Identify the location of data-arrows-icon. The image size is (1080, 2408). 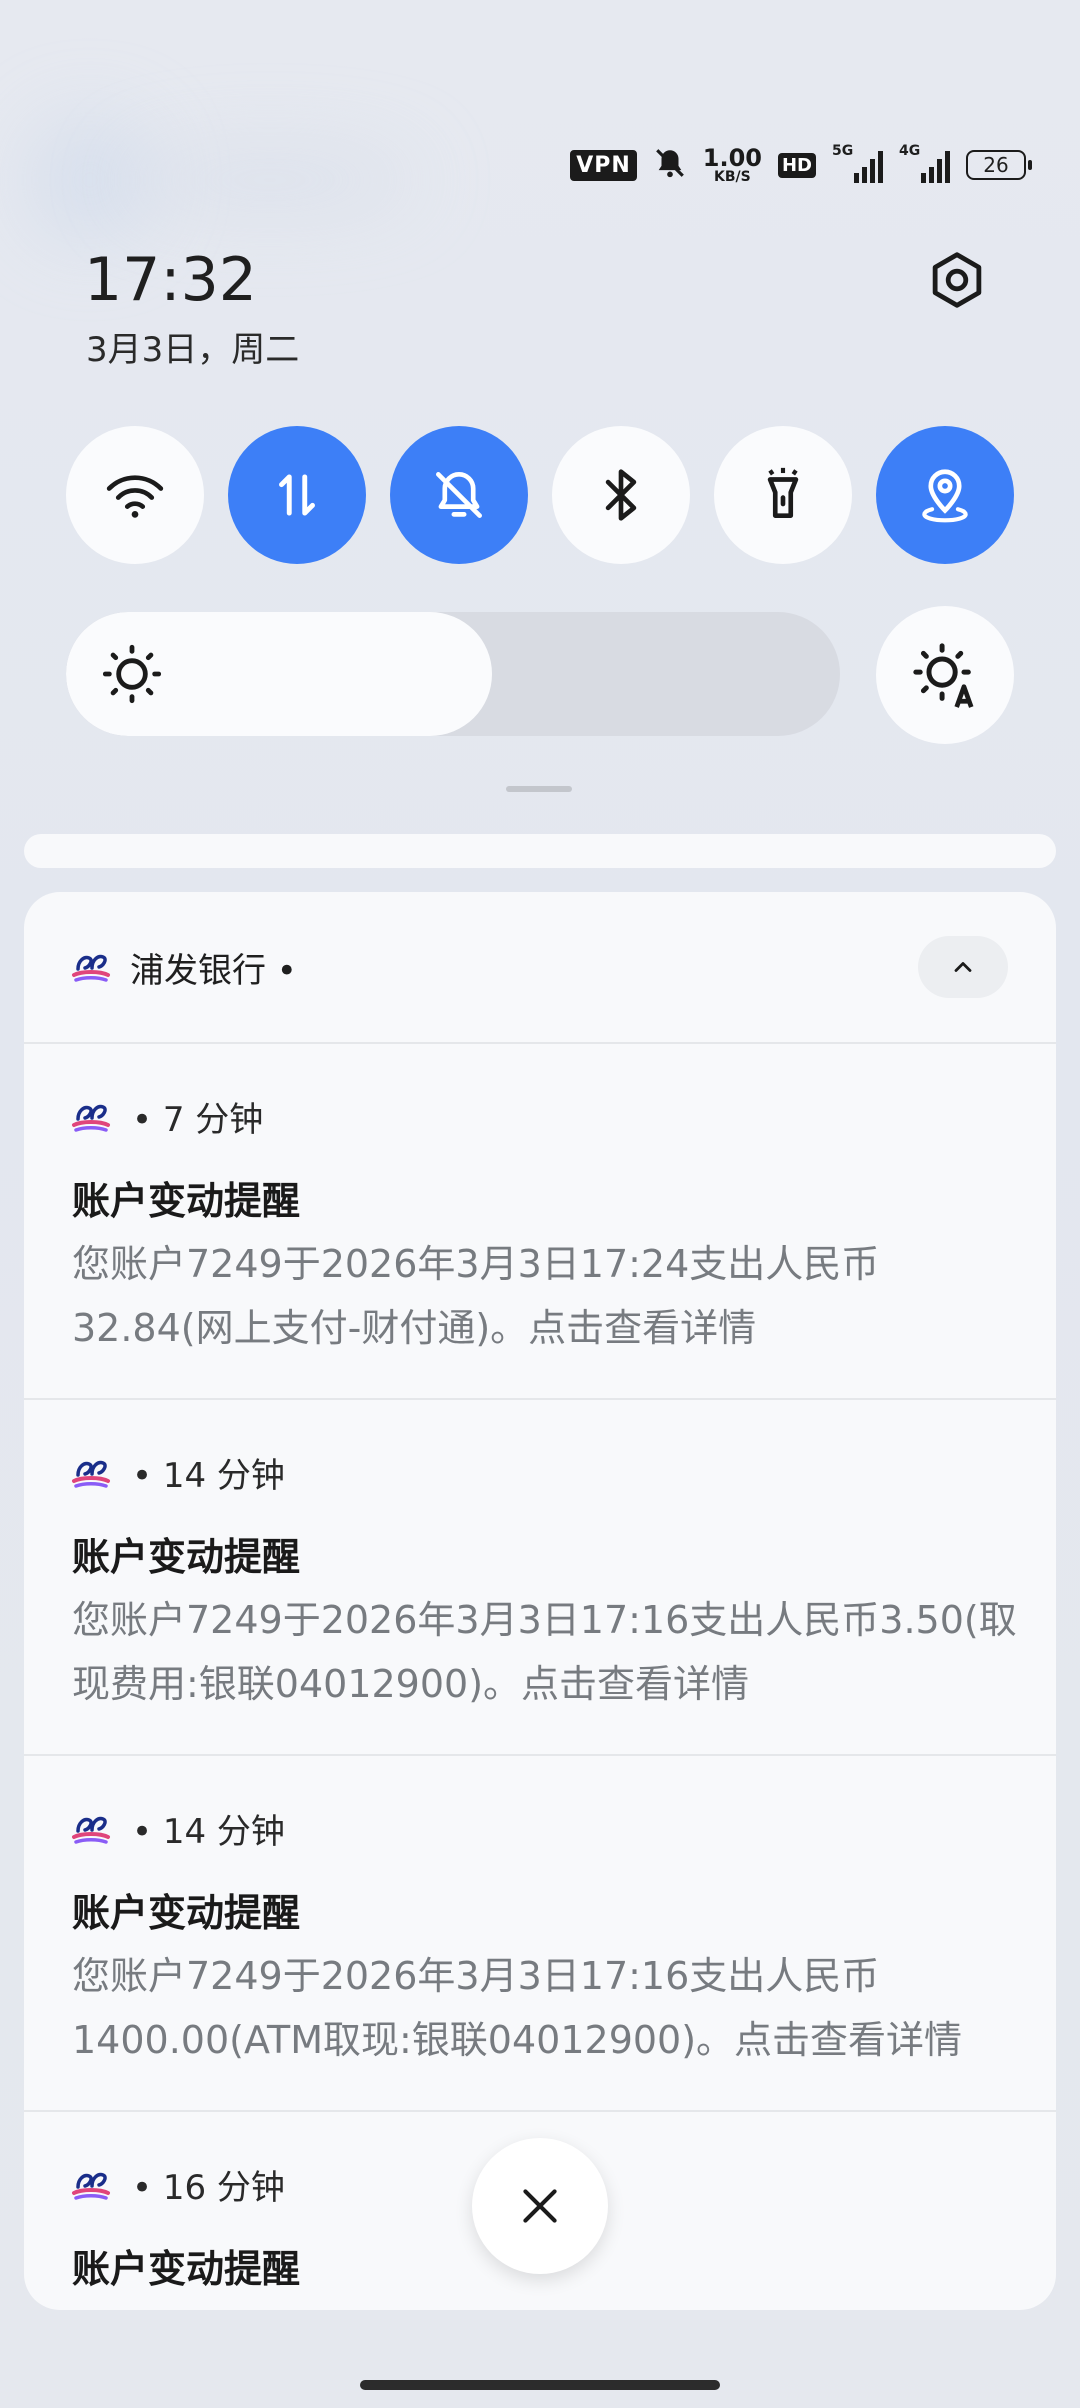
(297, 495).